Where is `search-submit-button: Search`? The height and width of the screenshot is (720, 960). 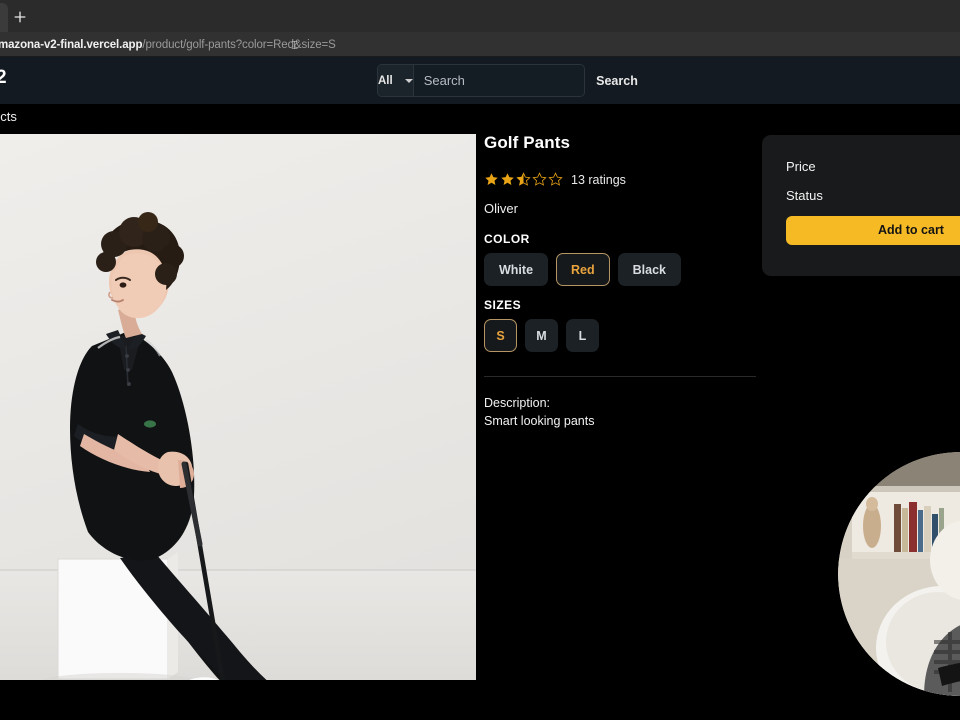
search-submit-button: Search is located at coordinates (617, 80).